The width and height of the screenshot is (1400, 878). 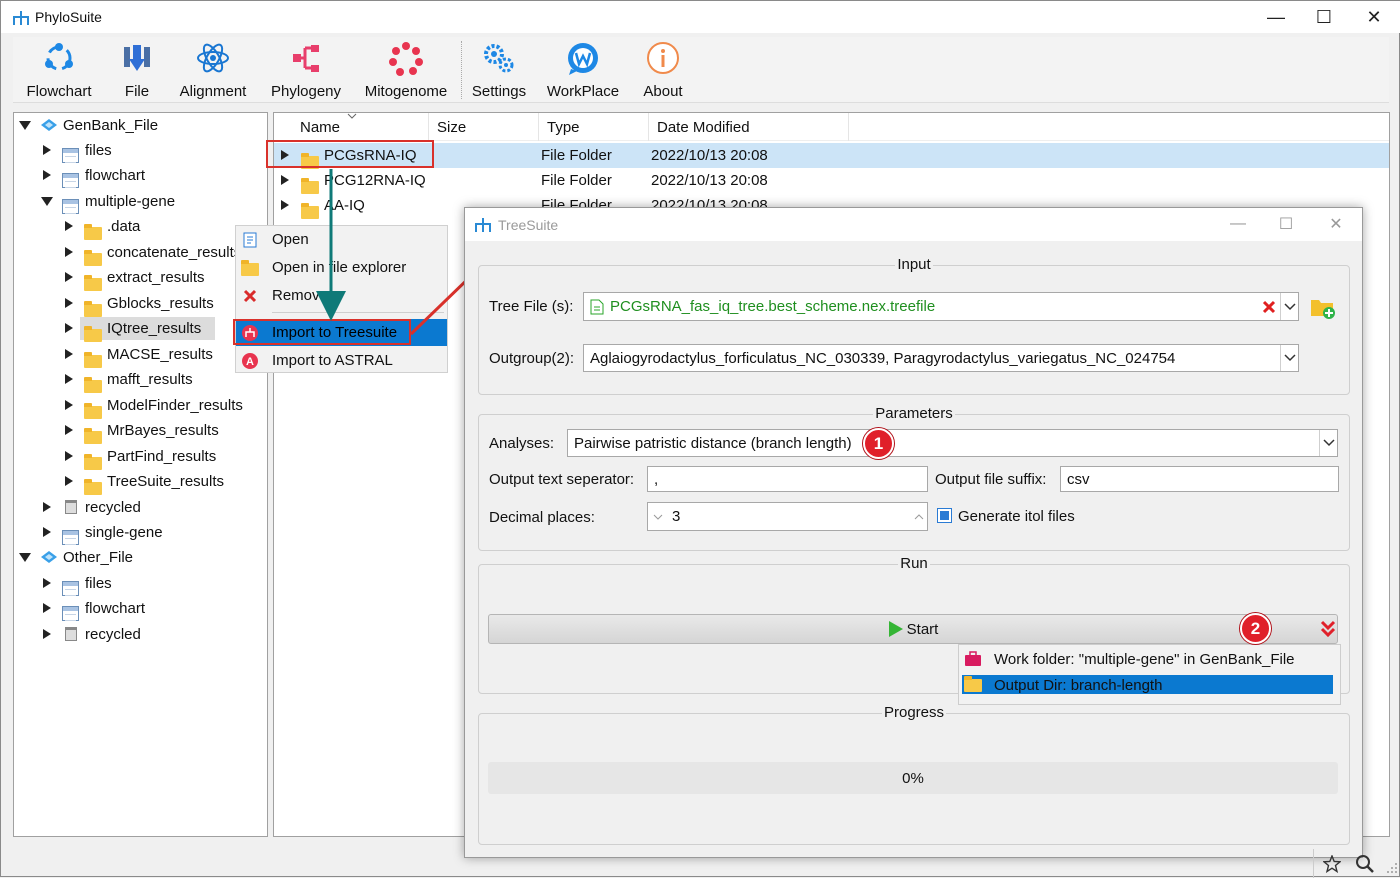 What do you see at coordinates (562, 479) in the screenshot?
I see `separator-label: Output text seperator:` at bounding box center [562, 479].